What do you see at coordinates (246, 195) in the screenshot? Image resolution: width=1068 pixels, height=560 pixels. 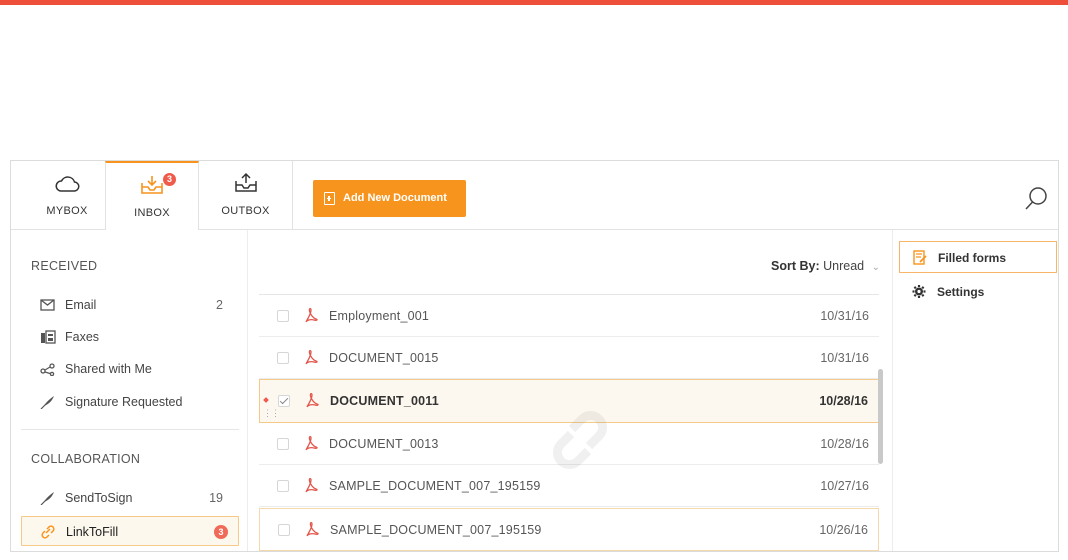 I see `tab-outbox: OUTBOX` at bounding box center [246, 195].